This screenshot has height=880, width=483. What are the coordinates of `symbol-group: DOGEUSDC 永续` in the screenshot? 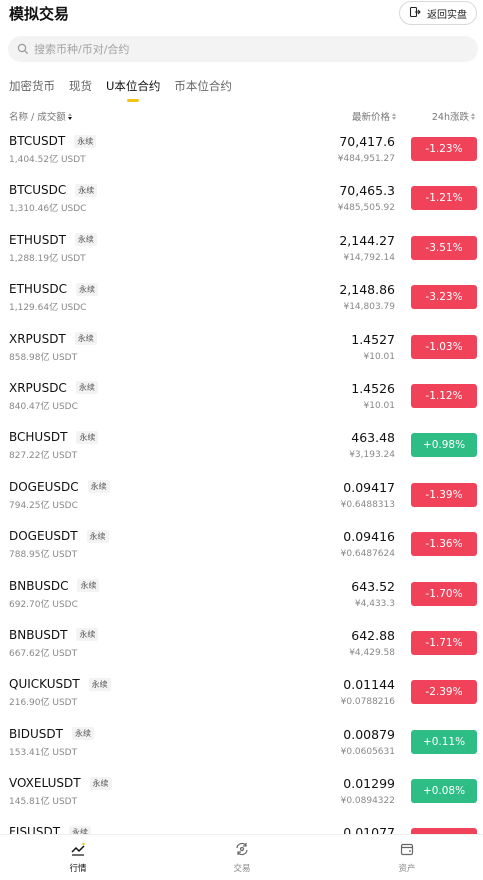 It's located at (59, 487).